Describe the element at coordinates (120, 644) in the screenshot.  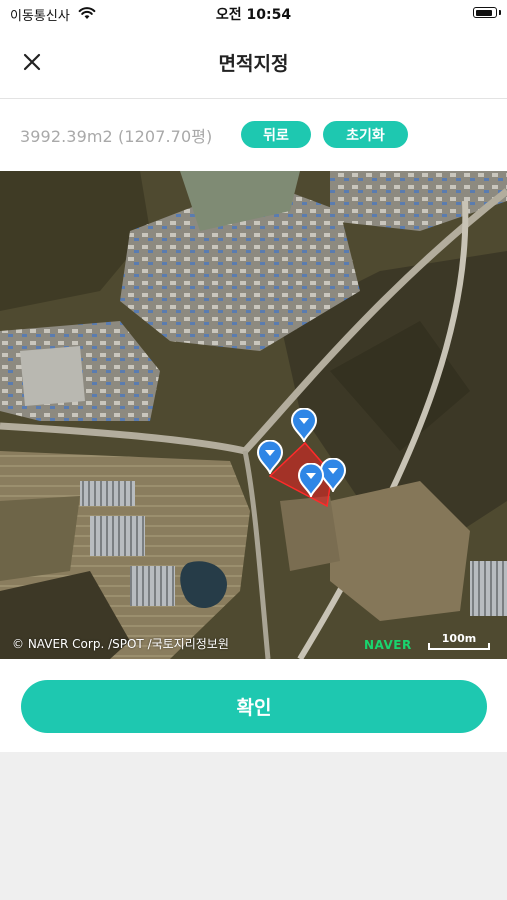
I see `map-attribution: © NAVER Corp. /SPOT /국토지리정보원` at that location.